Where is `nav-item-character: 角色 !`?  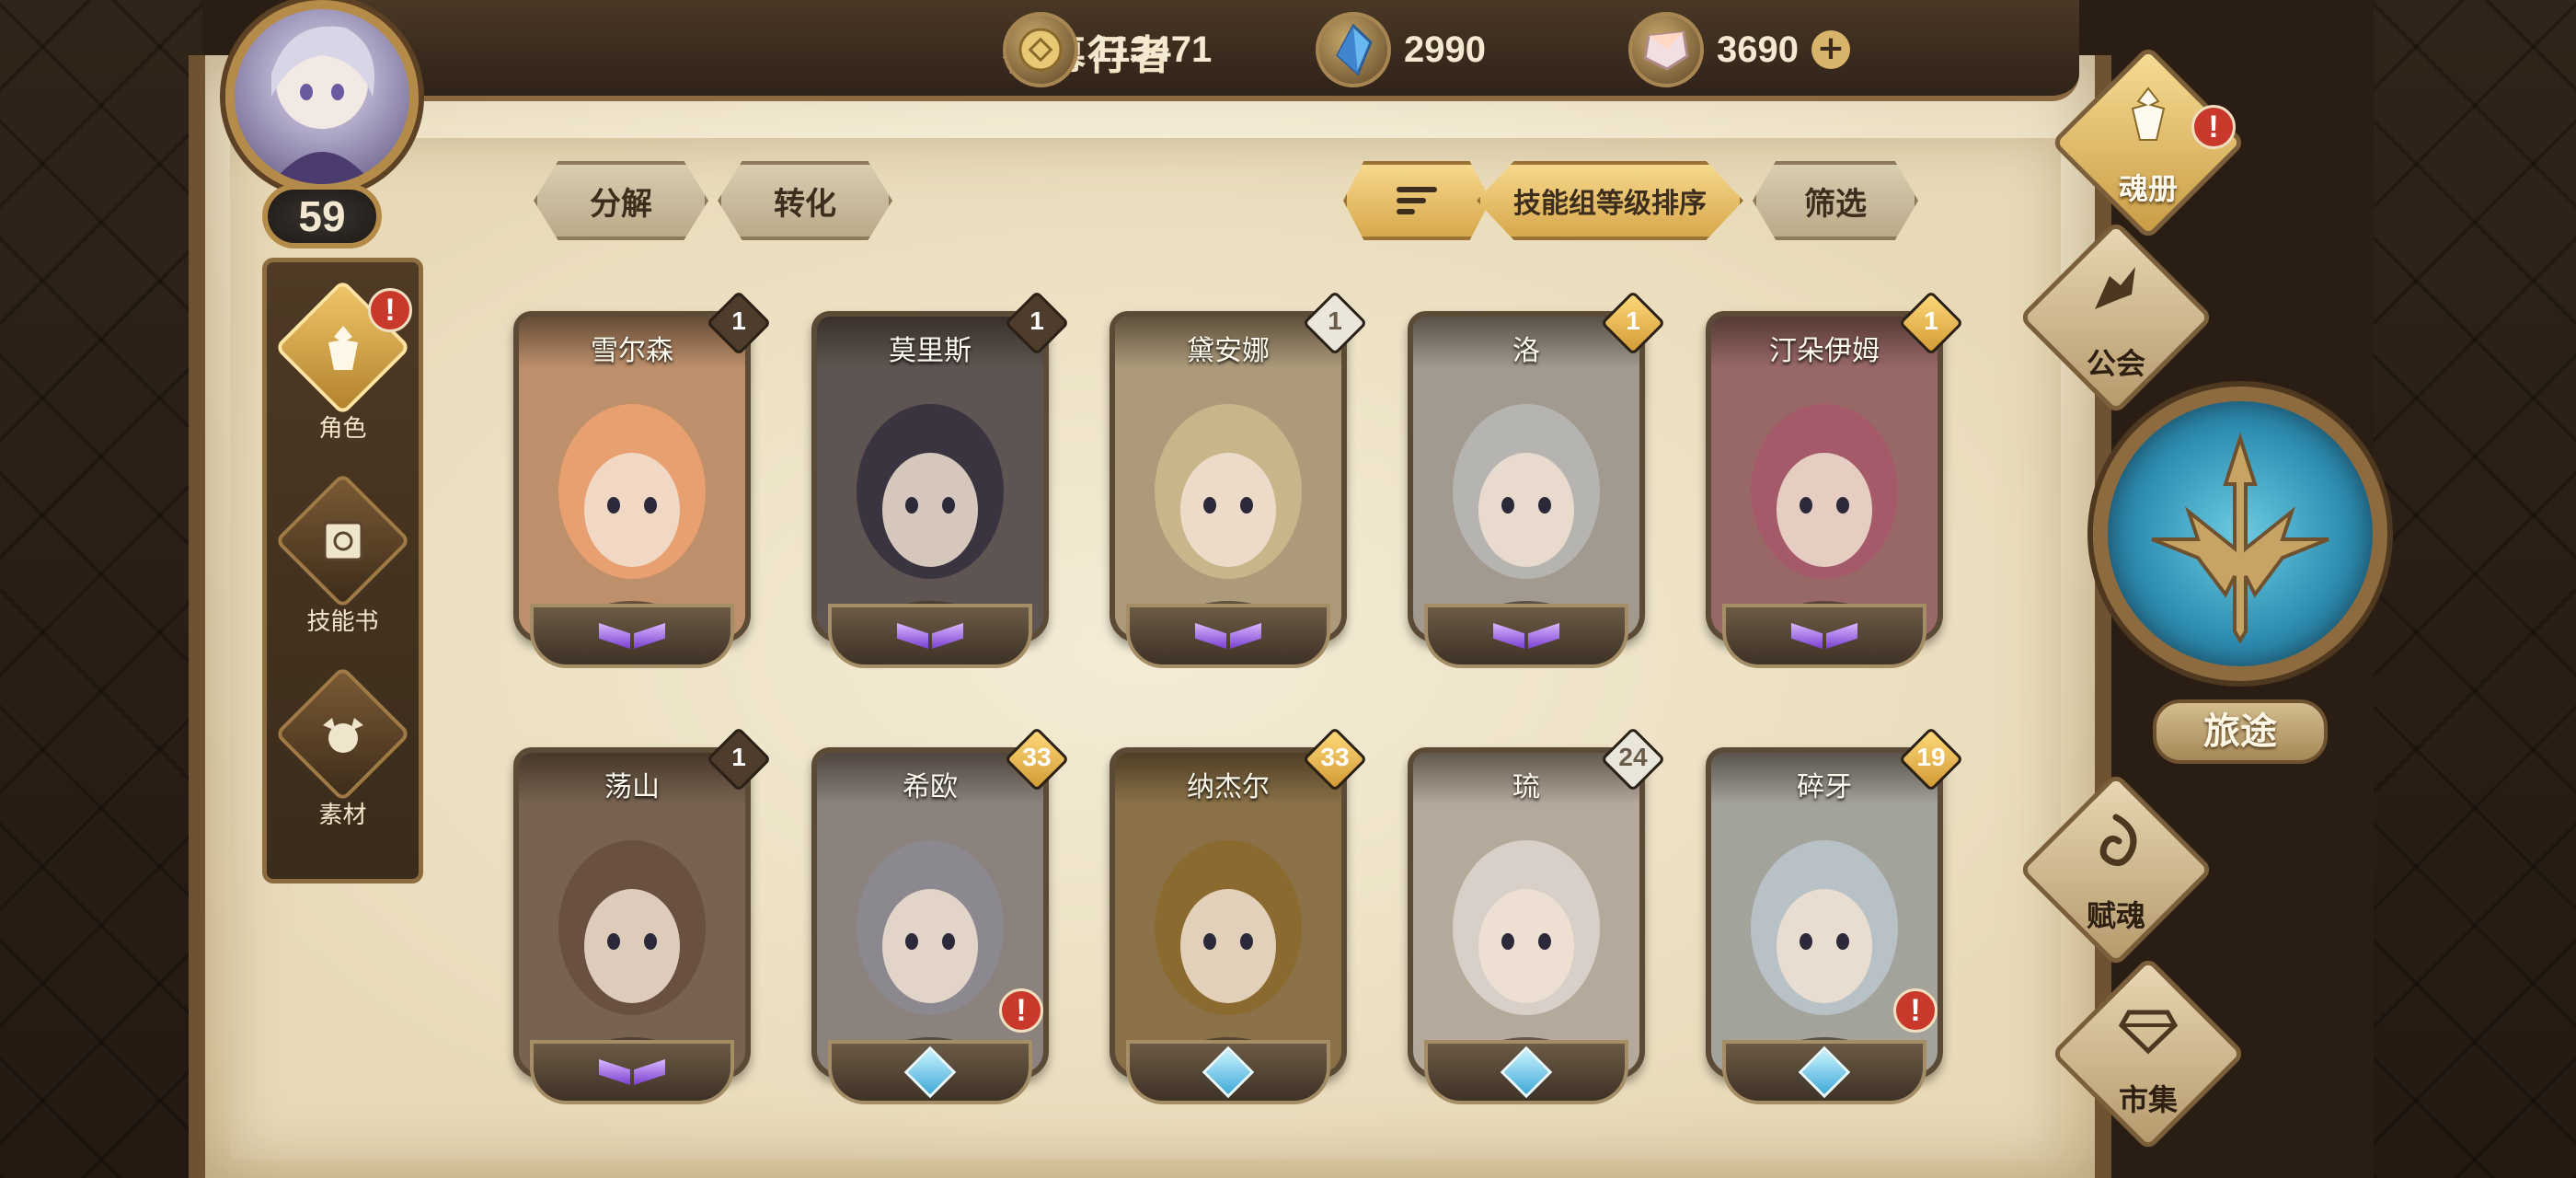 nav-item-character: 角色 ! is located at coordinates (343, 376).